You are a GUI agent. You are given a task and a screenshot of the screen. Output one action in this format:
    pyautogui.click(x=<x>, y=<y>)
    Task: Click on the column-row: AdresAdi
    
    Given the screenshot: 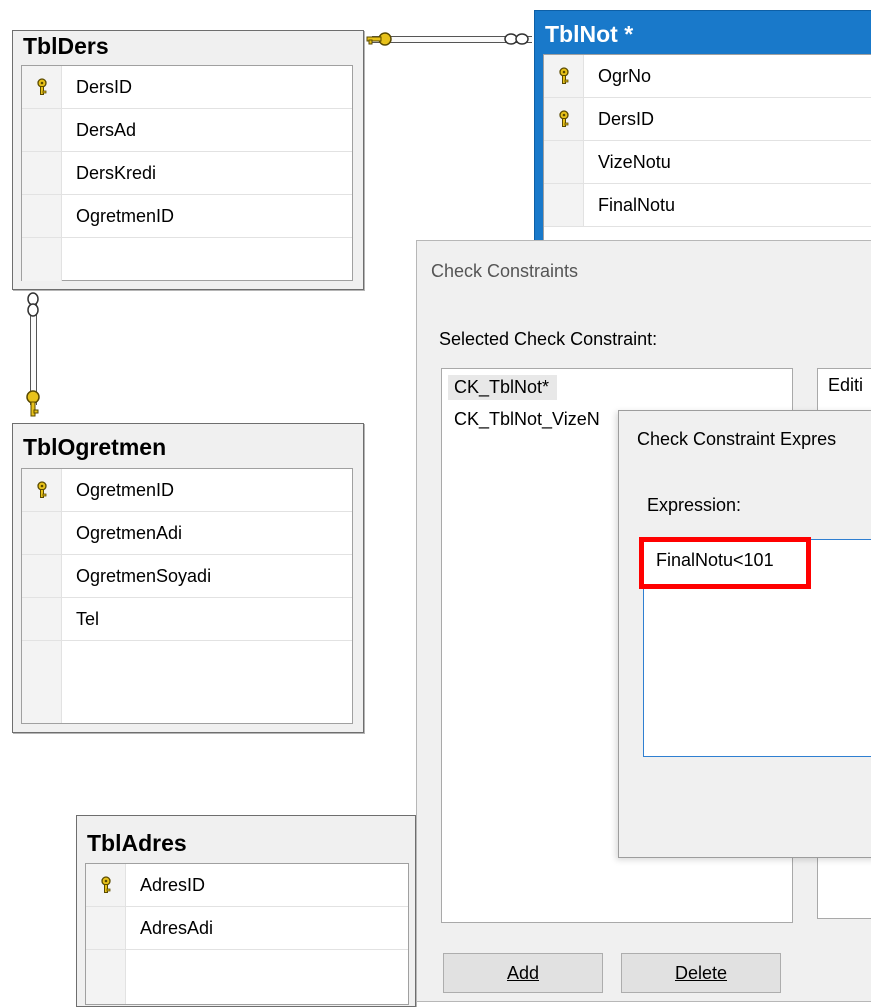 What is the action you would take?
    pyautogui.click(x=247, y=928)
    